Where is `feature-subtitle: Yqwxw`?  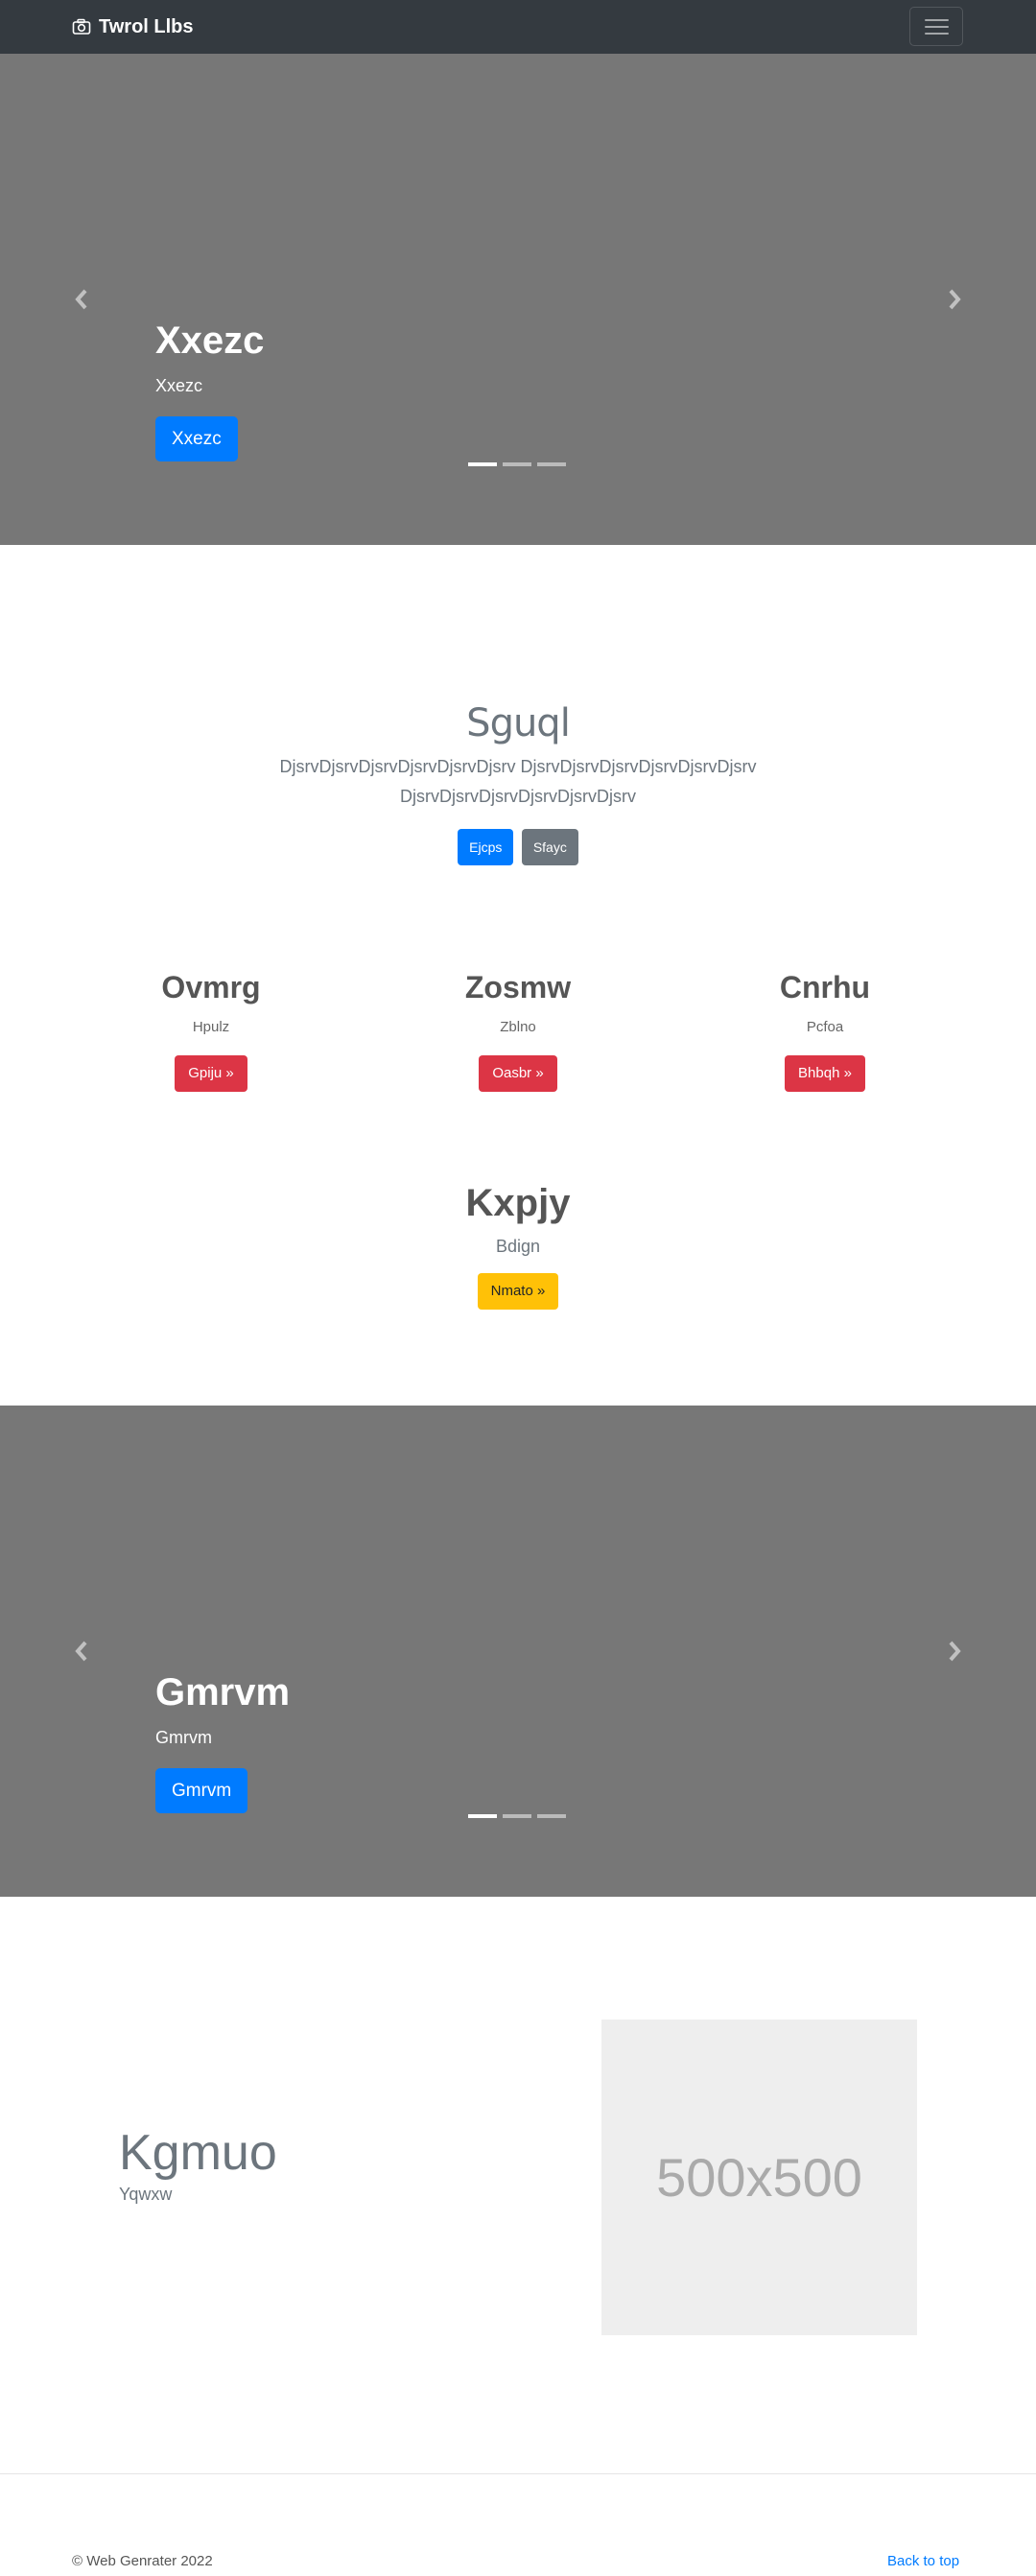
feature-subtitle: Yqwxw is located at coordinates (146, 2194).